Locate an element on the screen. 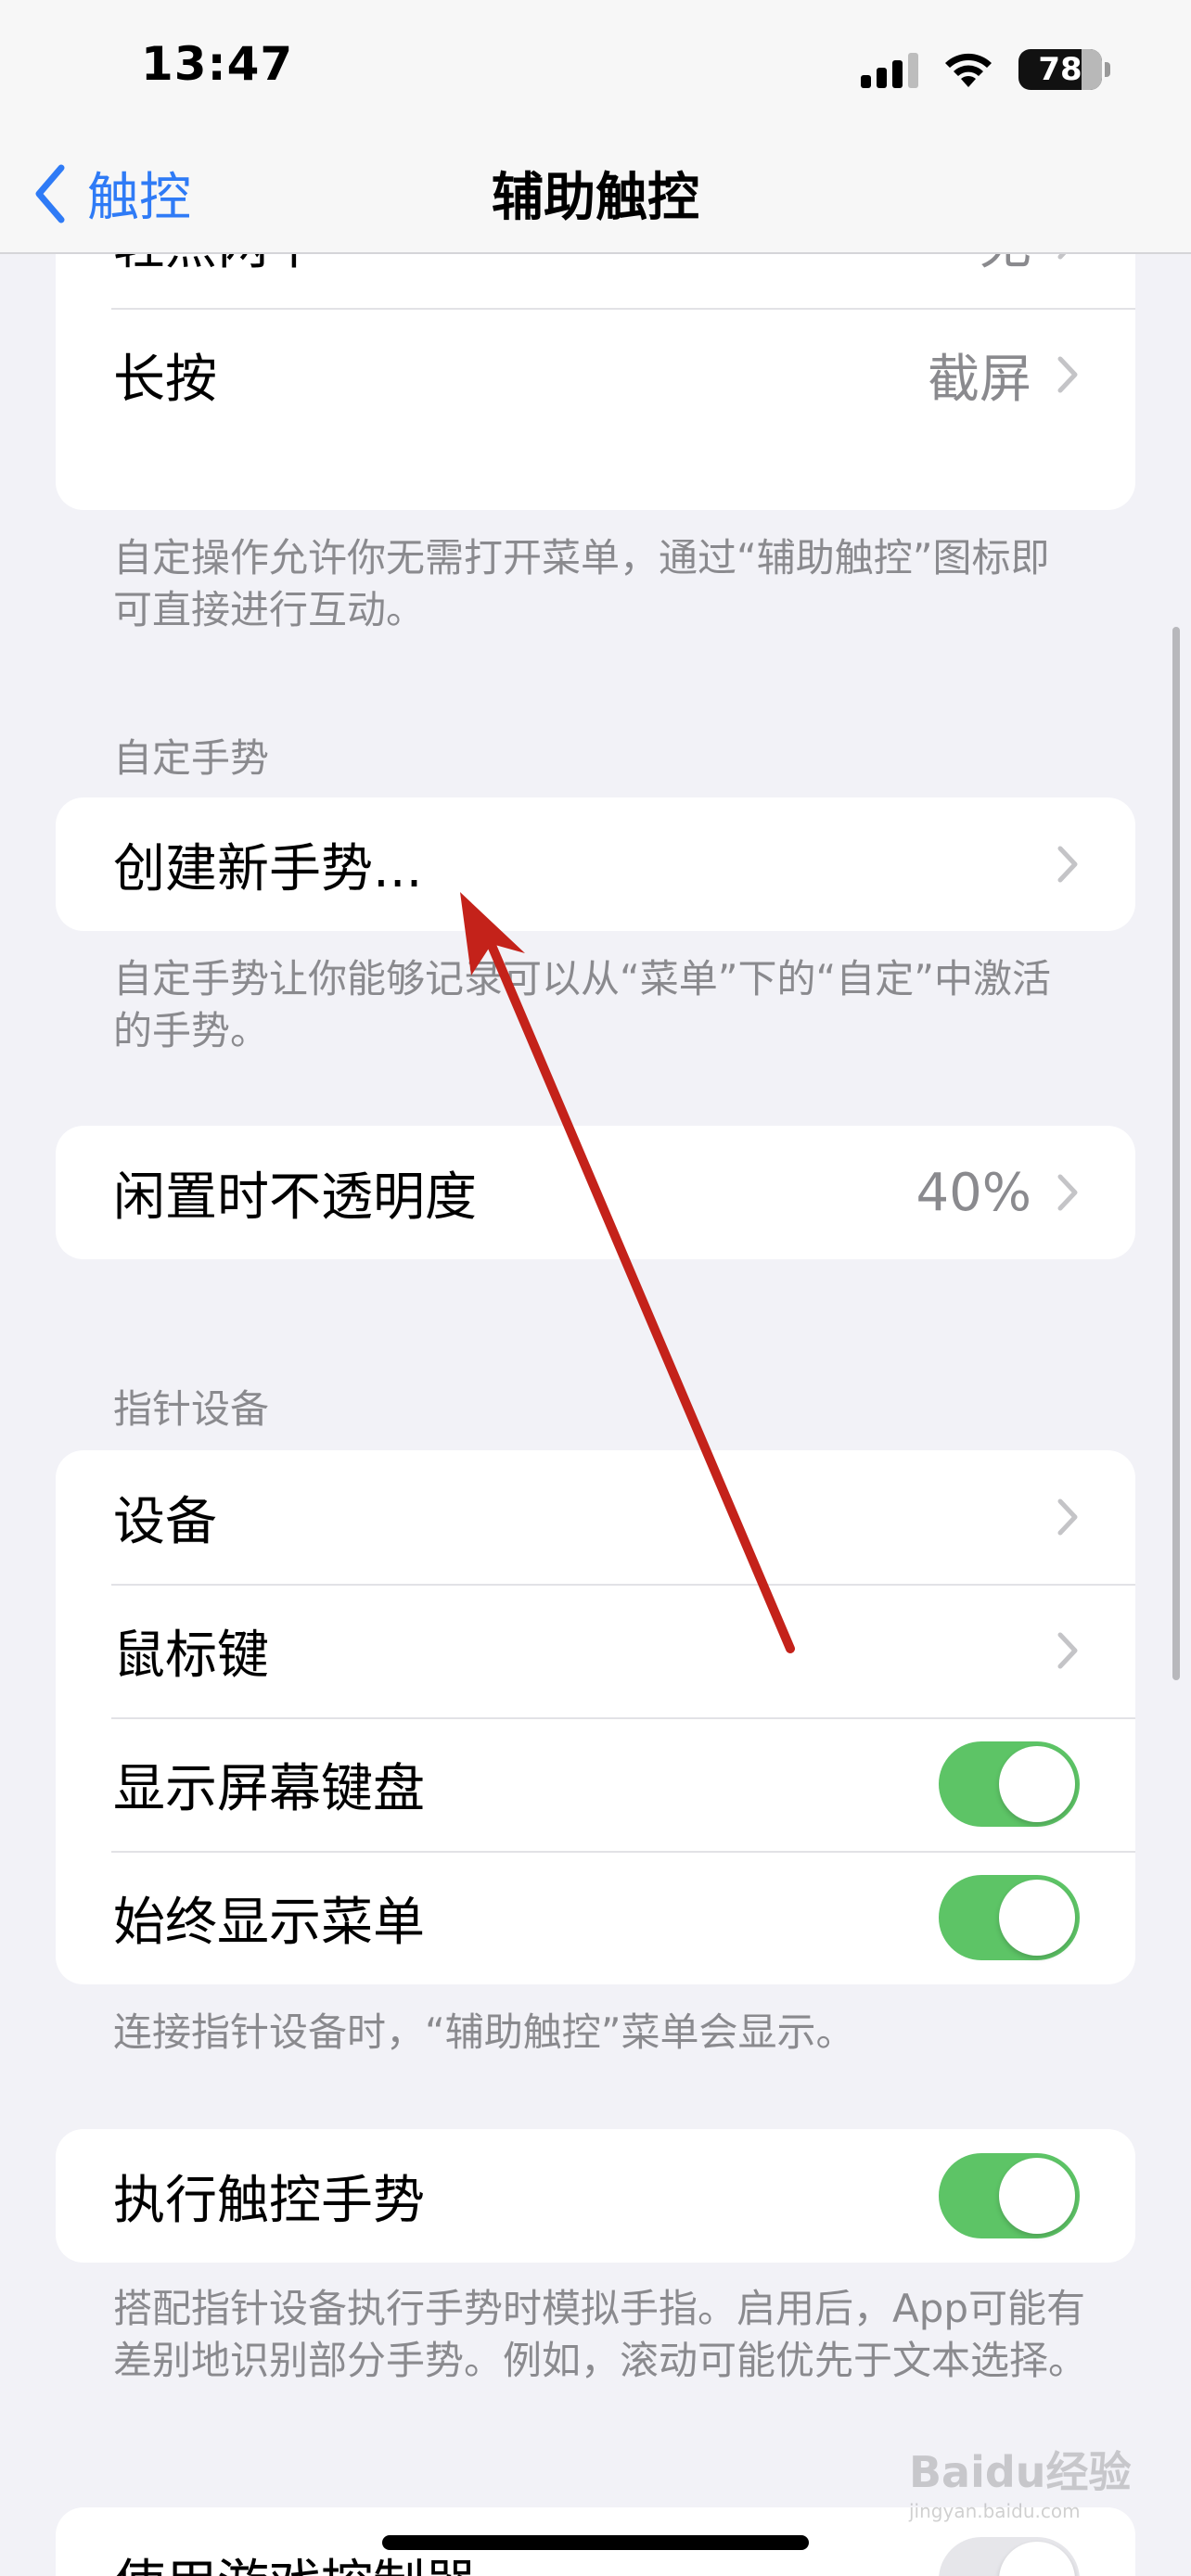 The image size is (1191, 2576). game-controller-toggle is located at coordinates (1010, 2556).